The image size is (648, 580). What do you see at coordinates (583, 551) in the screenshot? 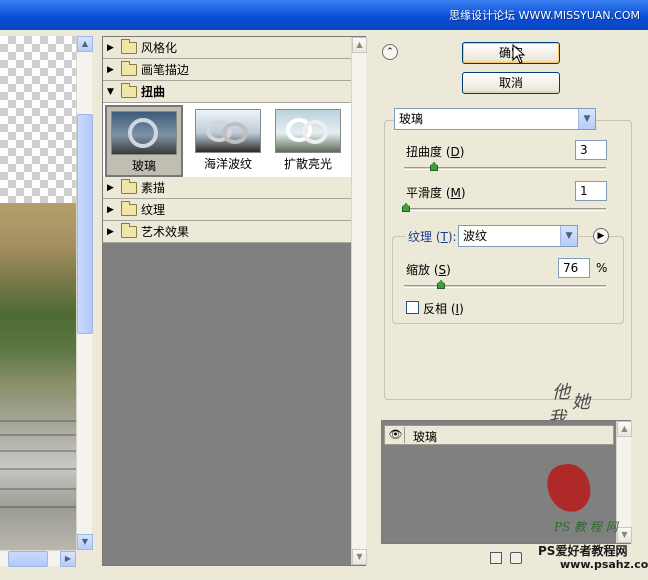
I see `site-name-watermark: PS爱好者教程网` at bounding box center [583, 551].